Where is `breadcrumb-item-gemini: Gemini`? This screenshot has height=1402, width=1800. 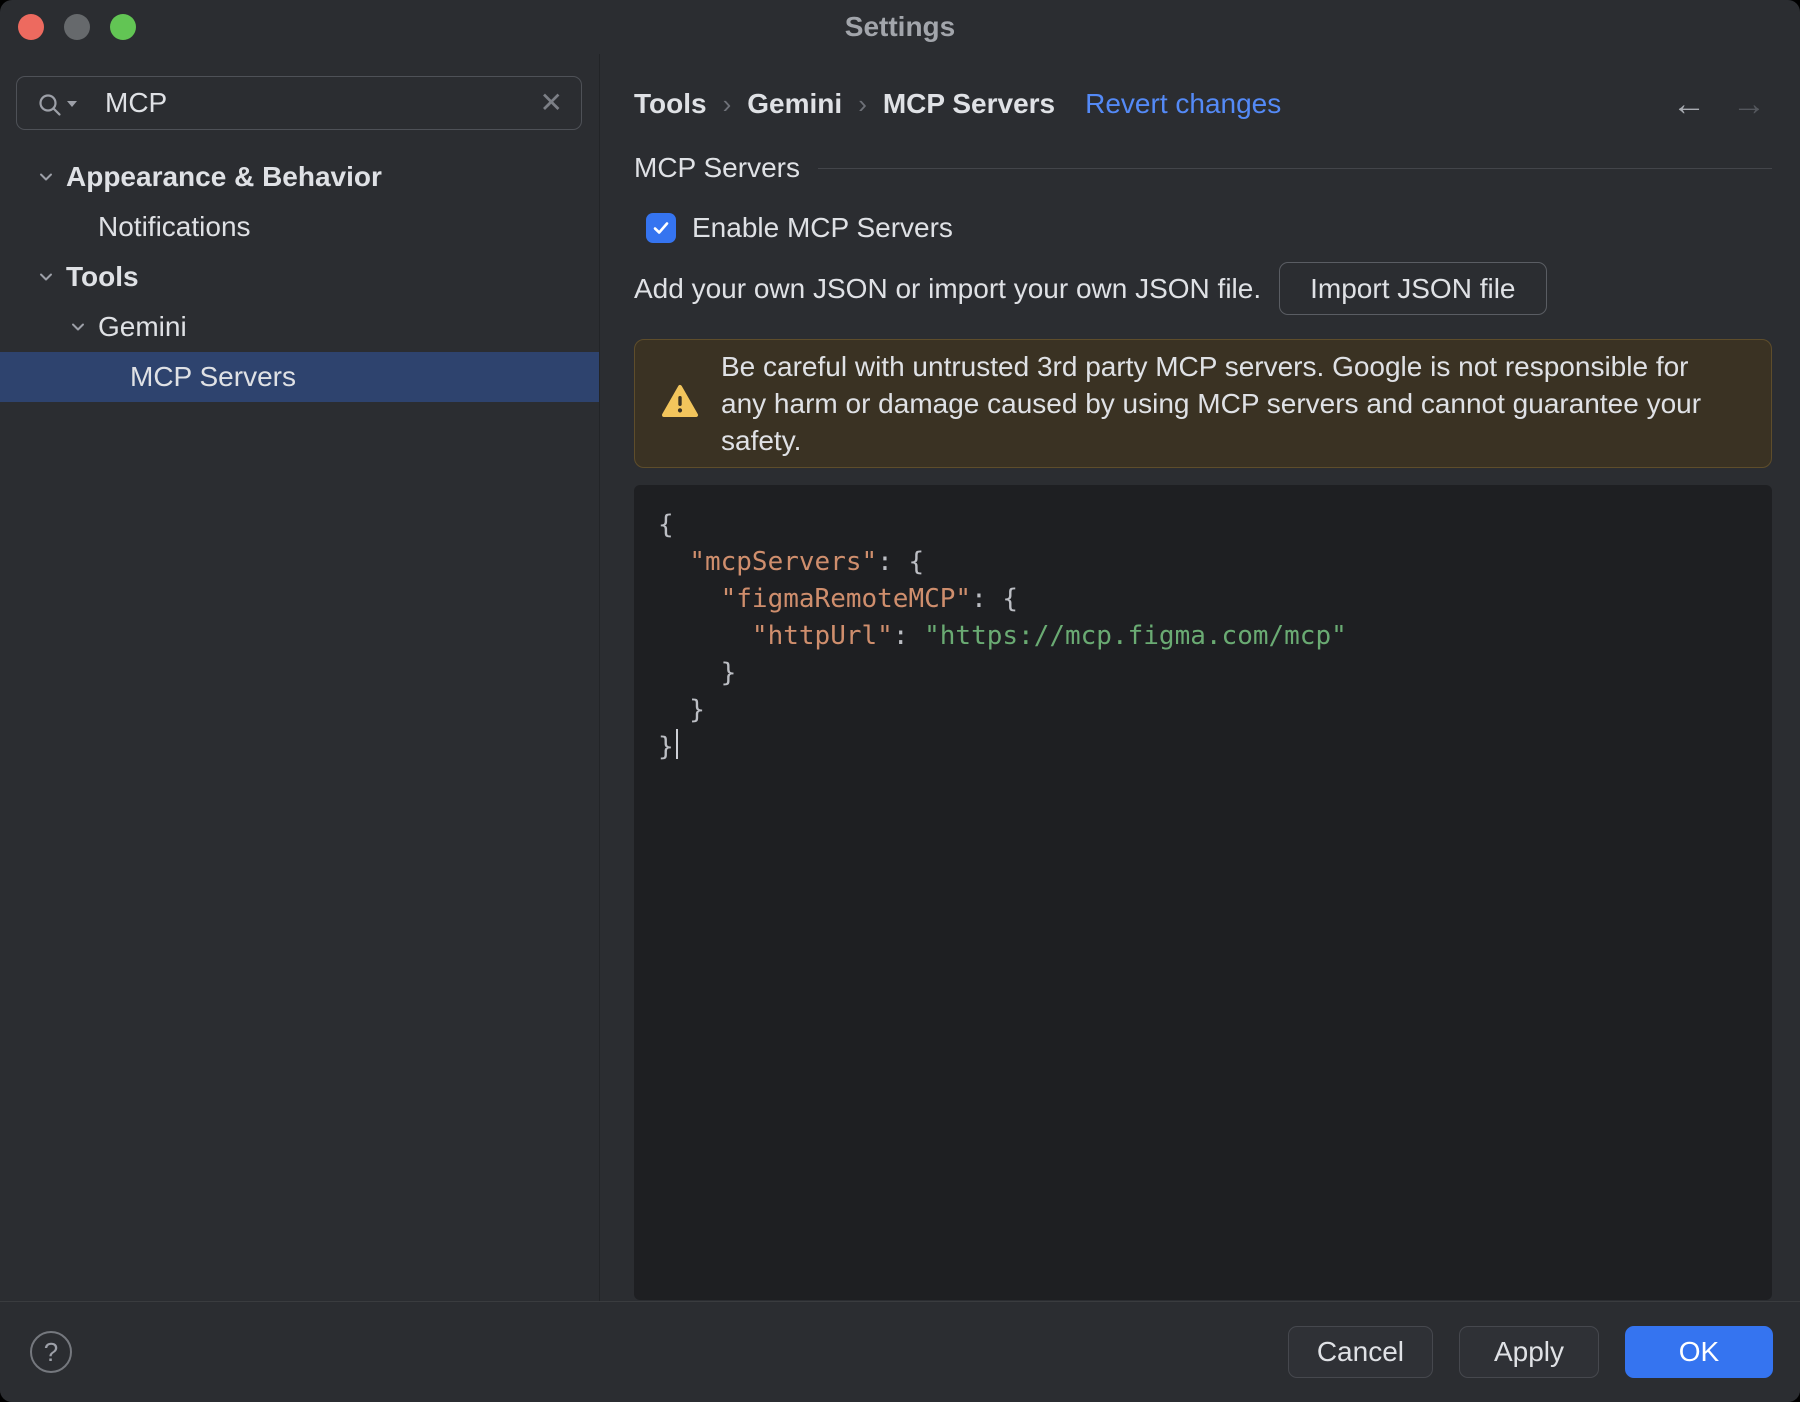
breadcrumb-item-gemini: Gemini is located at coordinates (794, 104).